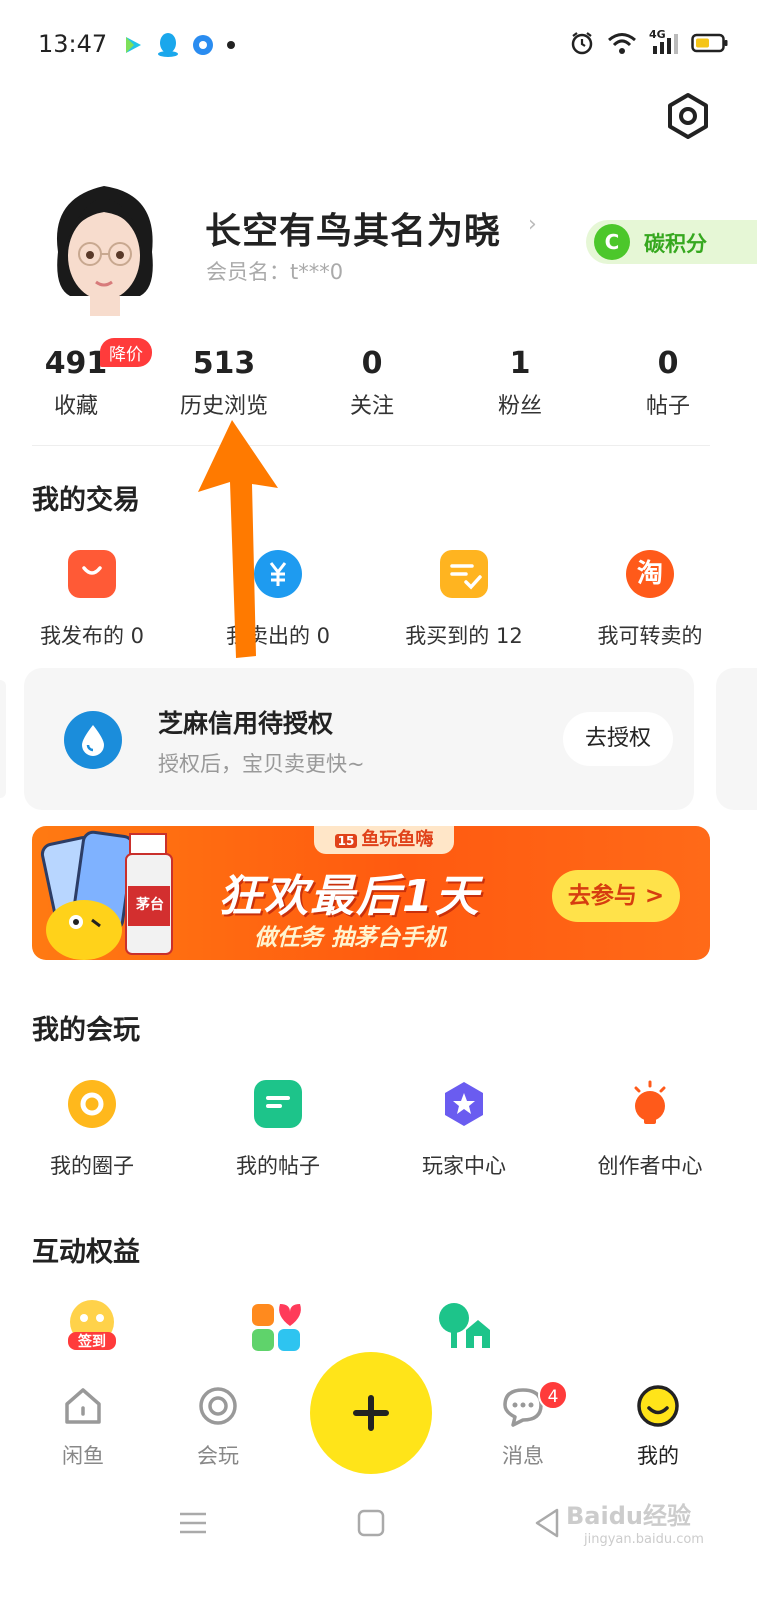  What do you see at coordinates (93, 740) in the screenshot?
I see `sesame-credit-icon` at bounding box center [93, 740].